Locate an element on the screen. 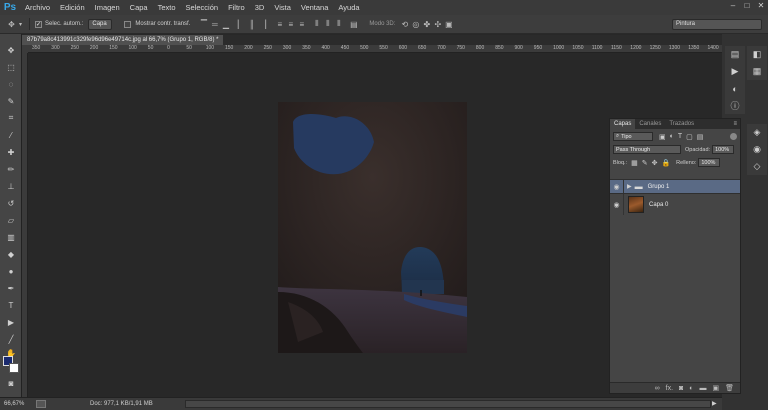  menu-3d: 3D is located at coordinates (260, 7).